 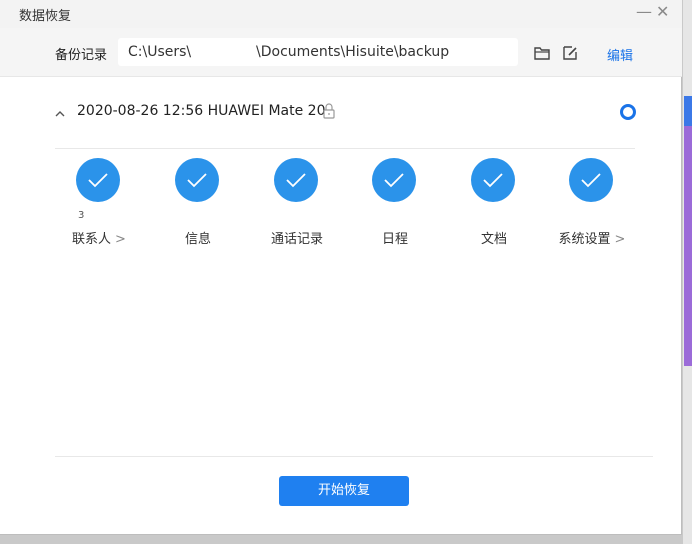 I want to click on backup-path-field: C:\Users\ \Documents\Hisuite\backup, so click(x=318, y=52).